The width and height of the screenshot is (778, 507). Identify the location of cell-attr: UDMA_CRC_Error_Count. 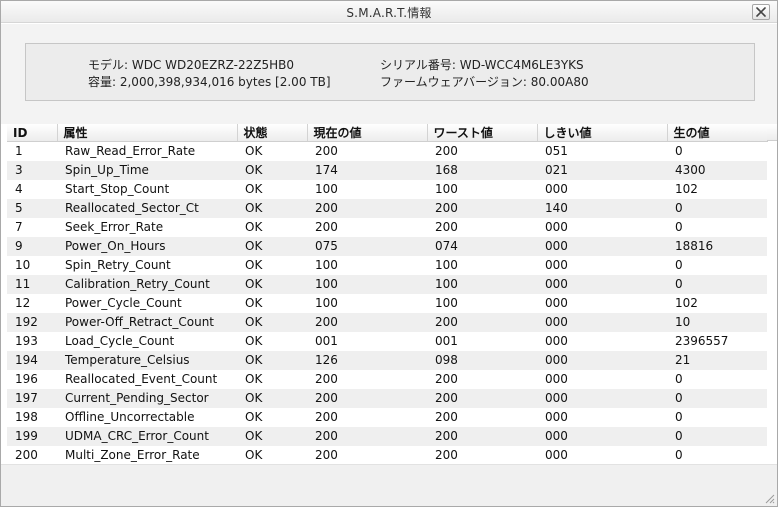
(147, 436).